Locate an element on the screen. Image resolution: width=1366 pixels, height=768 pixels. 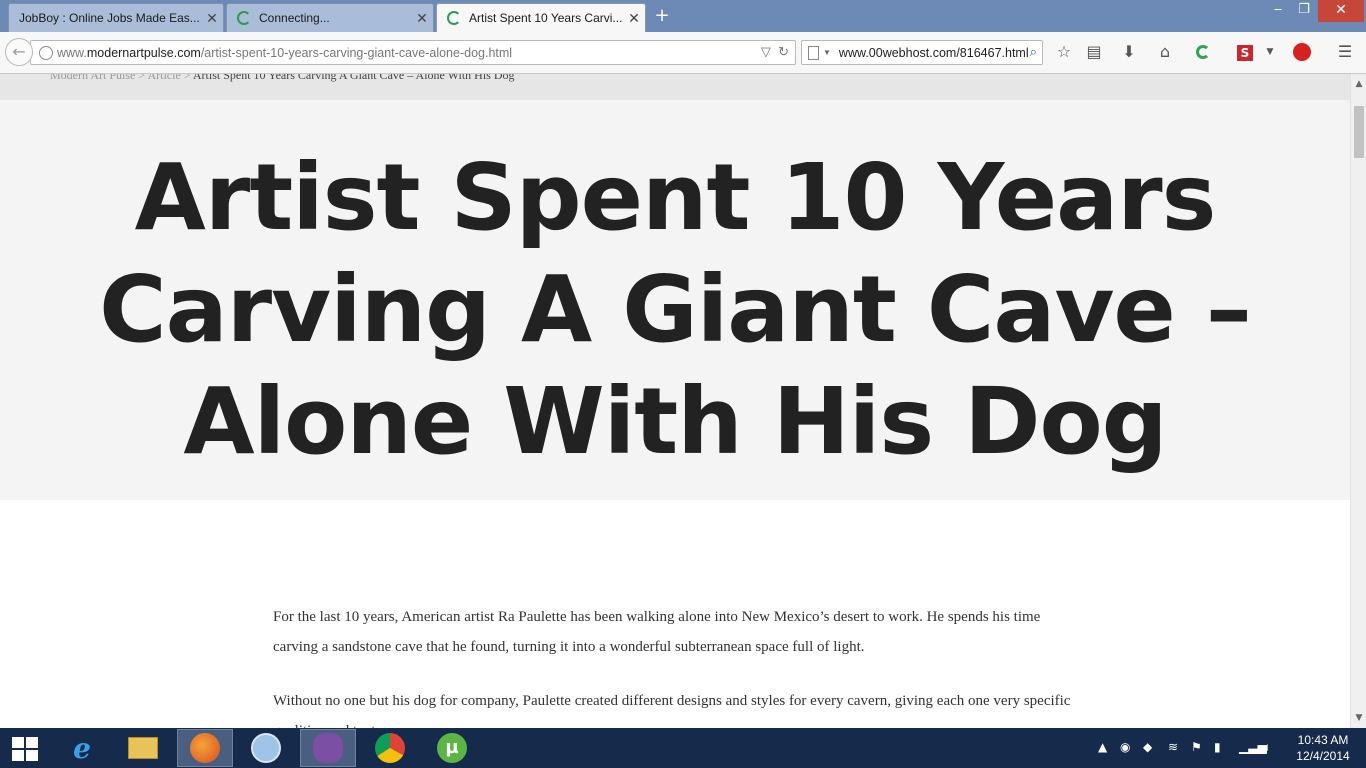
utorrent-icon: µ is located at coordinates (452, 748).